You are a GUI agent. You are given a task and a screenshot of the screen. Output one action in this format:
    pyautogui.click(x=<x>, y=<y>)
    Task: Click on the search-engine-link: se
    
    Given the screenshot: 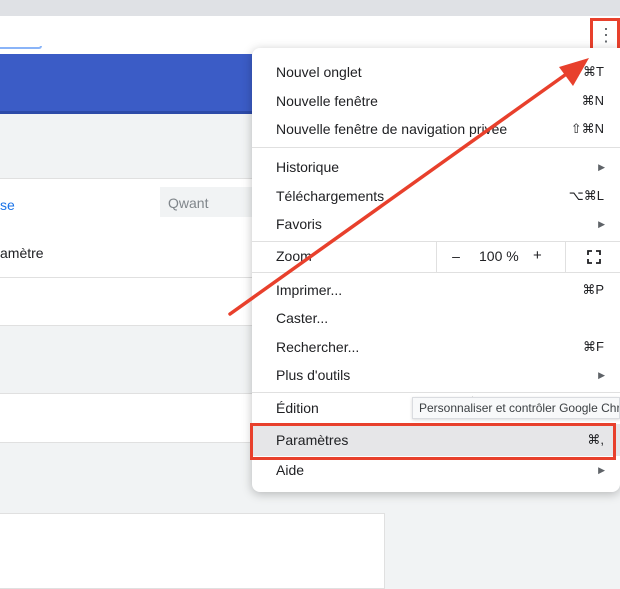 What is the action you would take?
    pyautogui.click(x=7, y=205)
    